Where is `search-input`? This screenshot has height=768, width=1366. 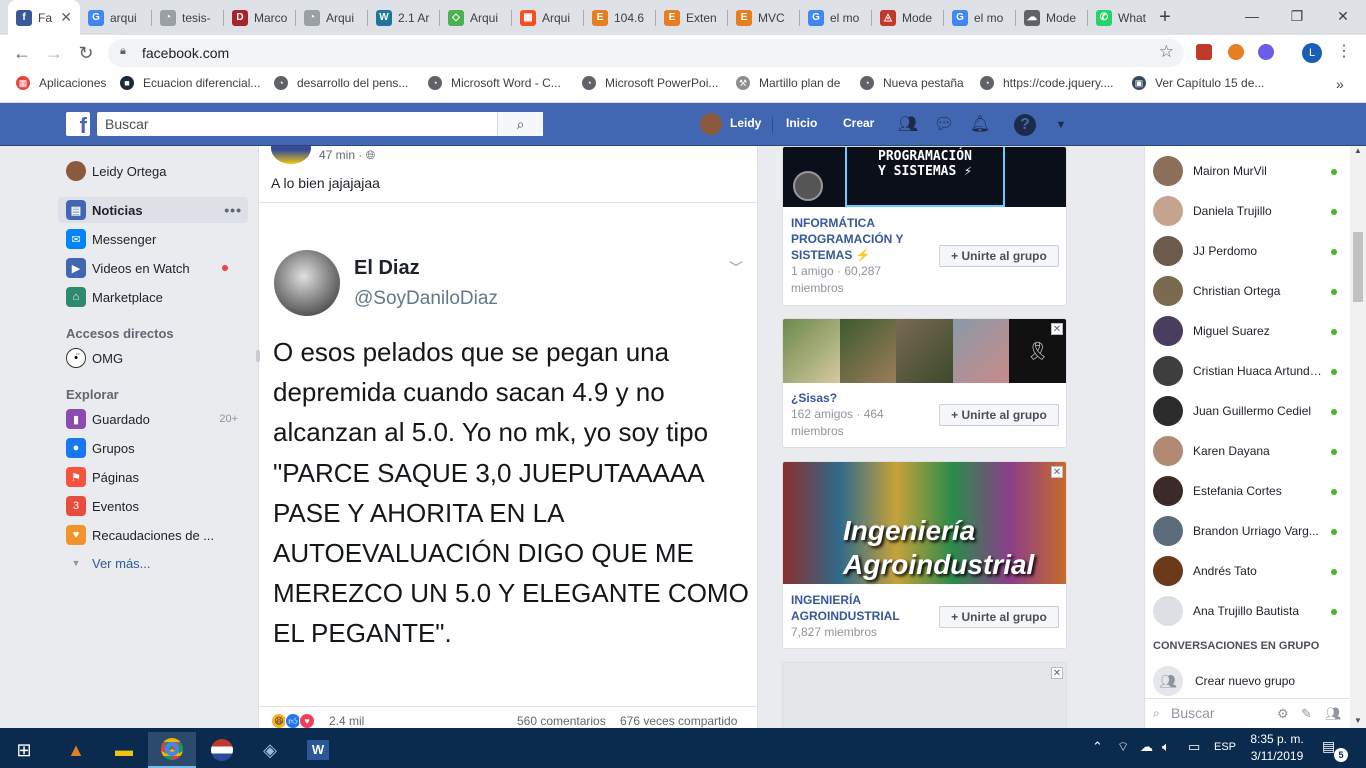 search-input is located at coordinates (295, 124).